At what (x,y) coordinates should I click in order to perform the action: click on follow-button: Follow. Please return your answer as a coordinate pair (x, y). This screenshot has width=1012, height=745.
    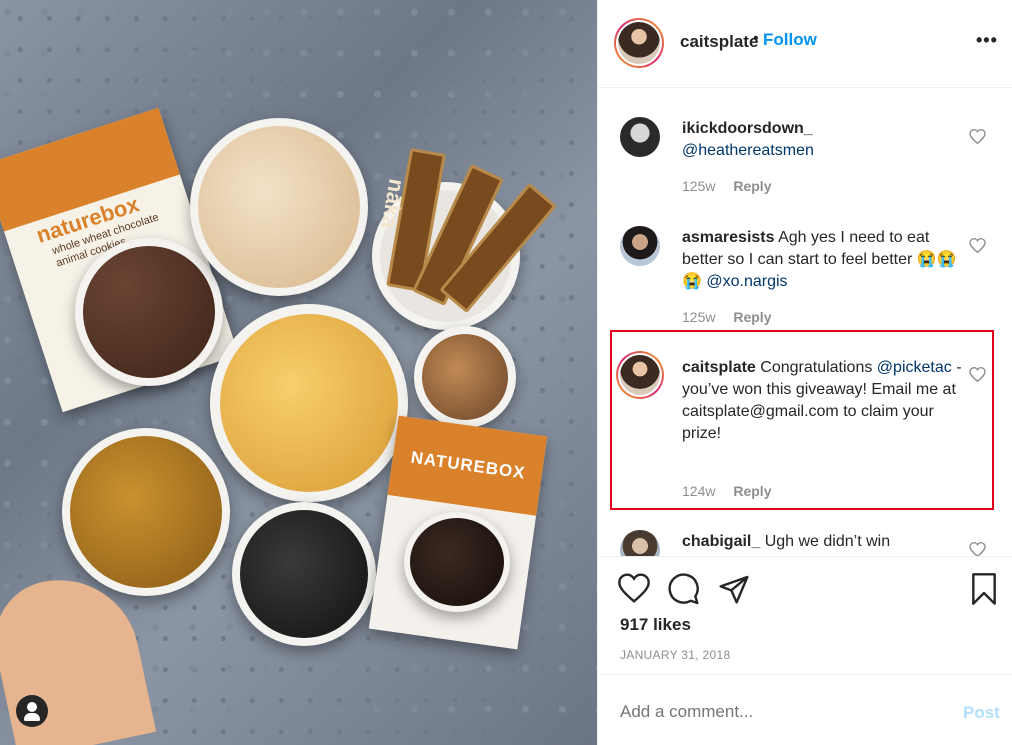
    Looking at the image, I should click on (790, 40).